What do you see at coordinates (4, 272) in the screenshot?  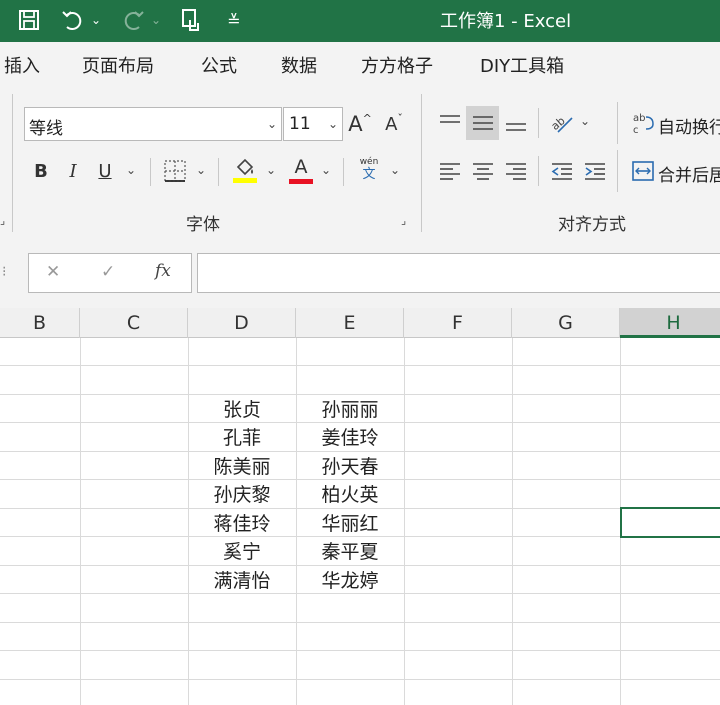 I see `grip-icon: ⁝` at bounding box center [4, 272].